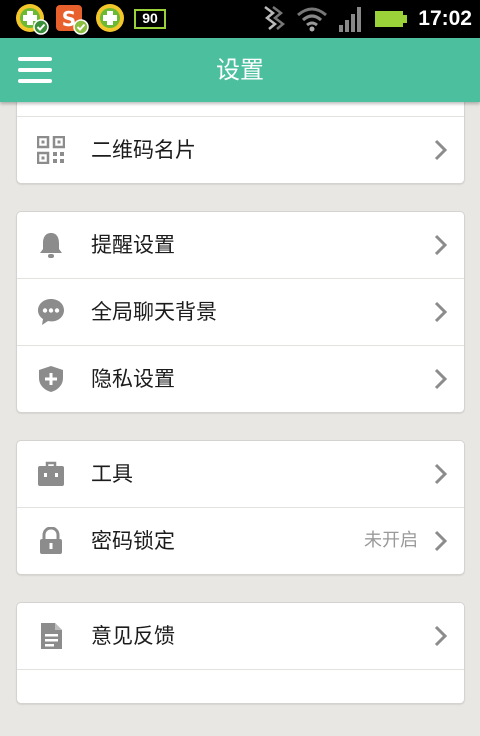 This screenshot has width=480, height=736. Describe the element at coordinates (445, 18) in the screenshot. I see `clock-time: 17:02` at that location.